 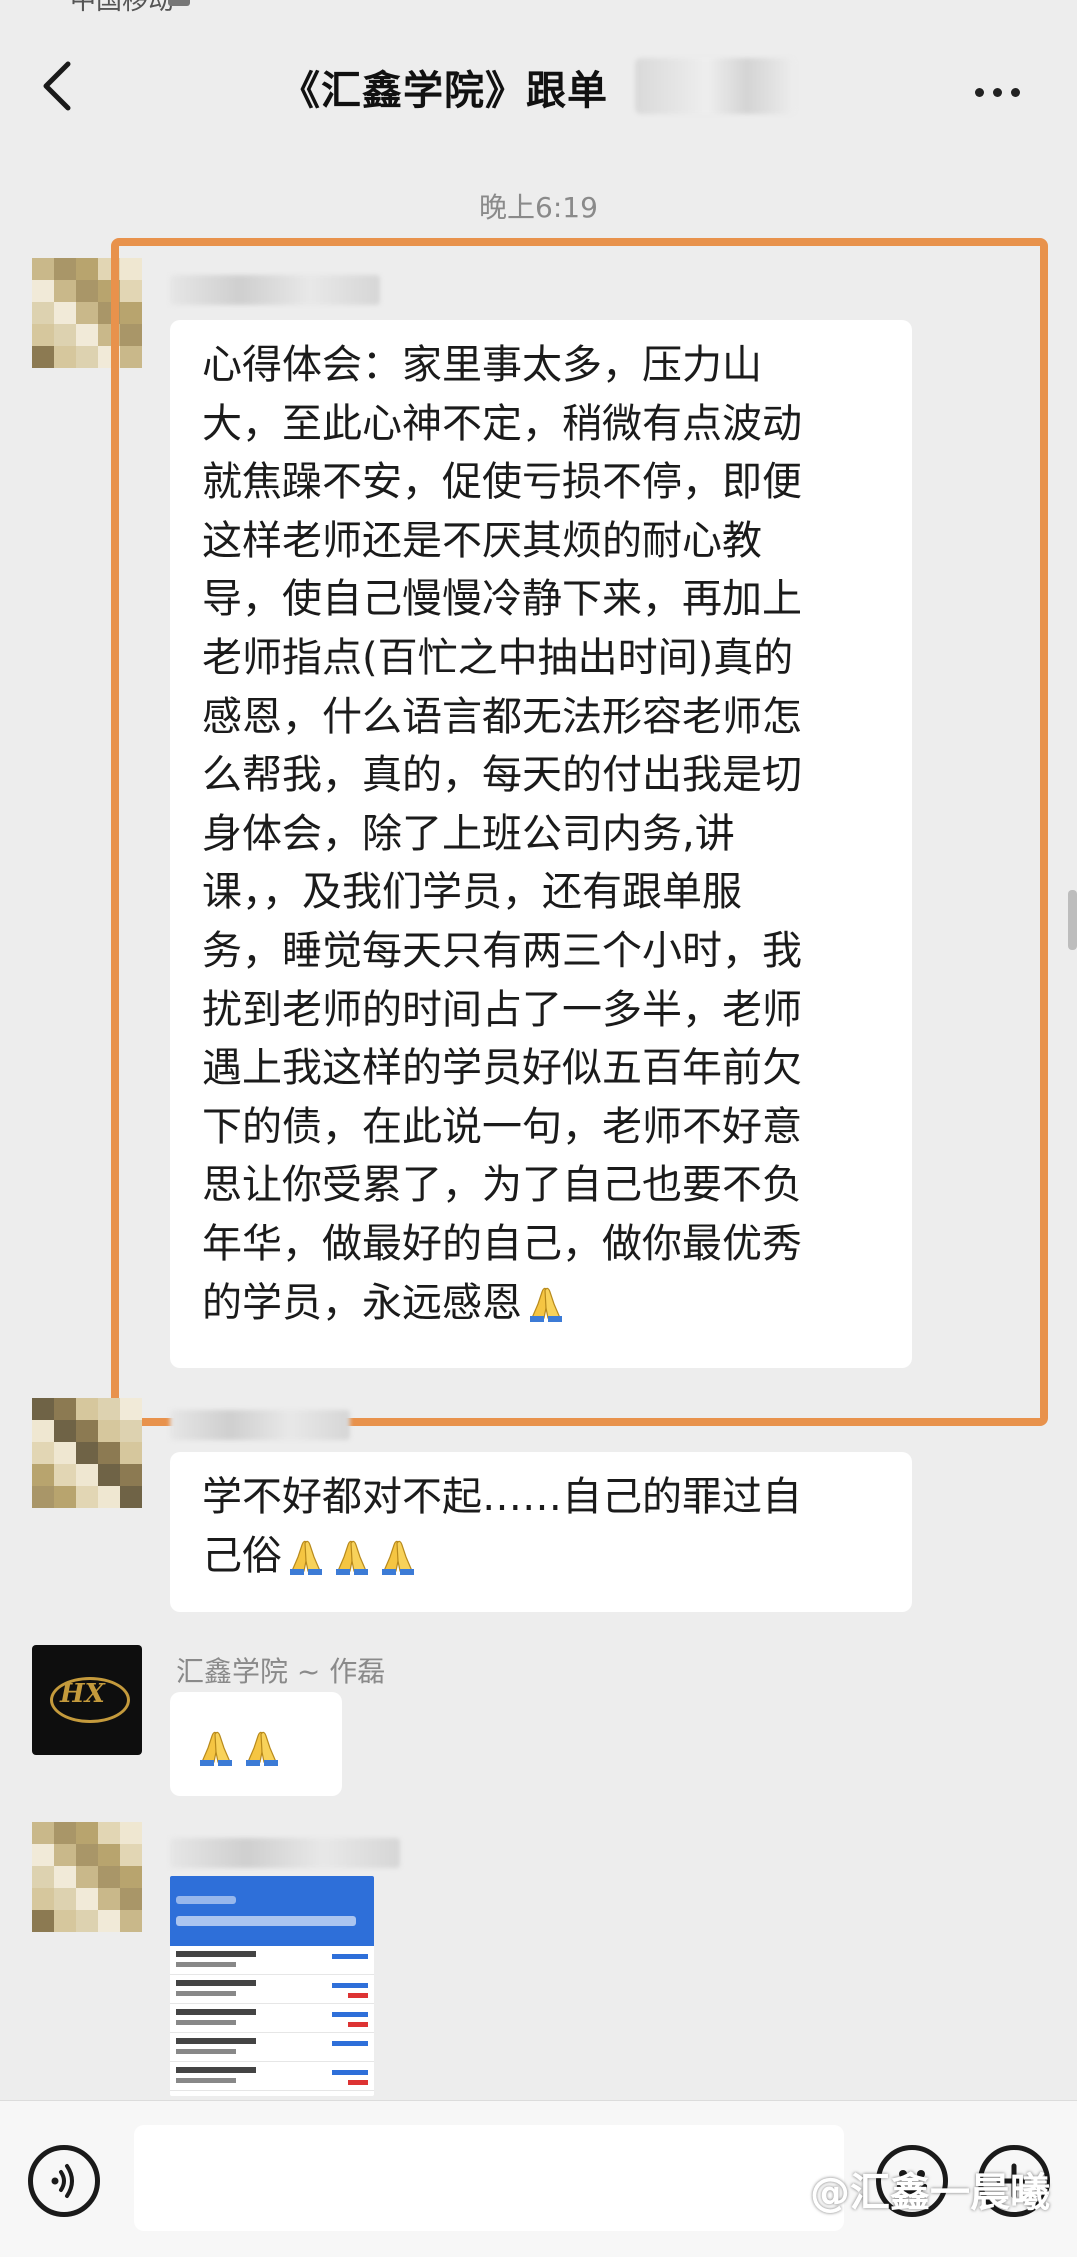 I want to click on message-timestamp: 晚上6:19, so click(x=538, y=207).